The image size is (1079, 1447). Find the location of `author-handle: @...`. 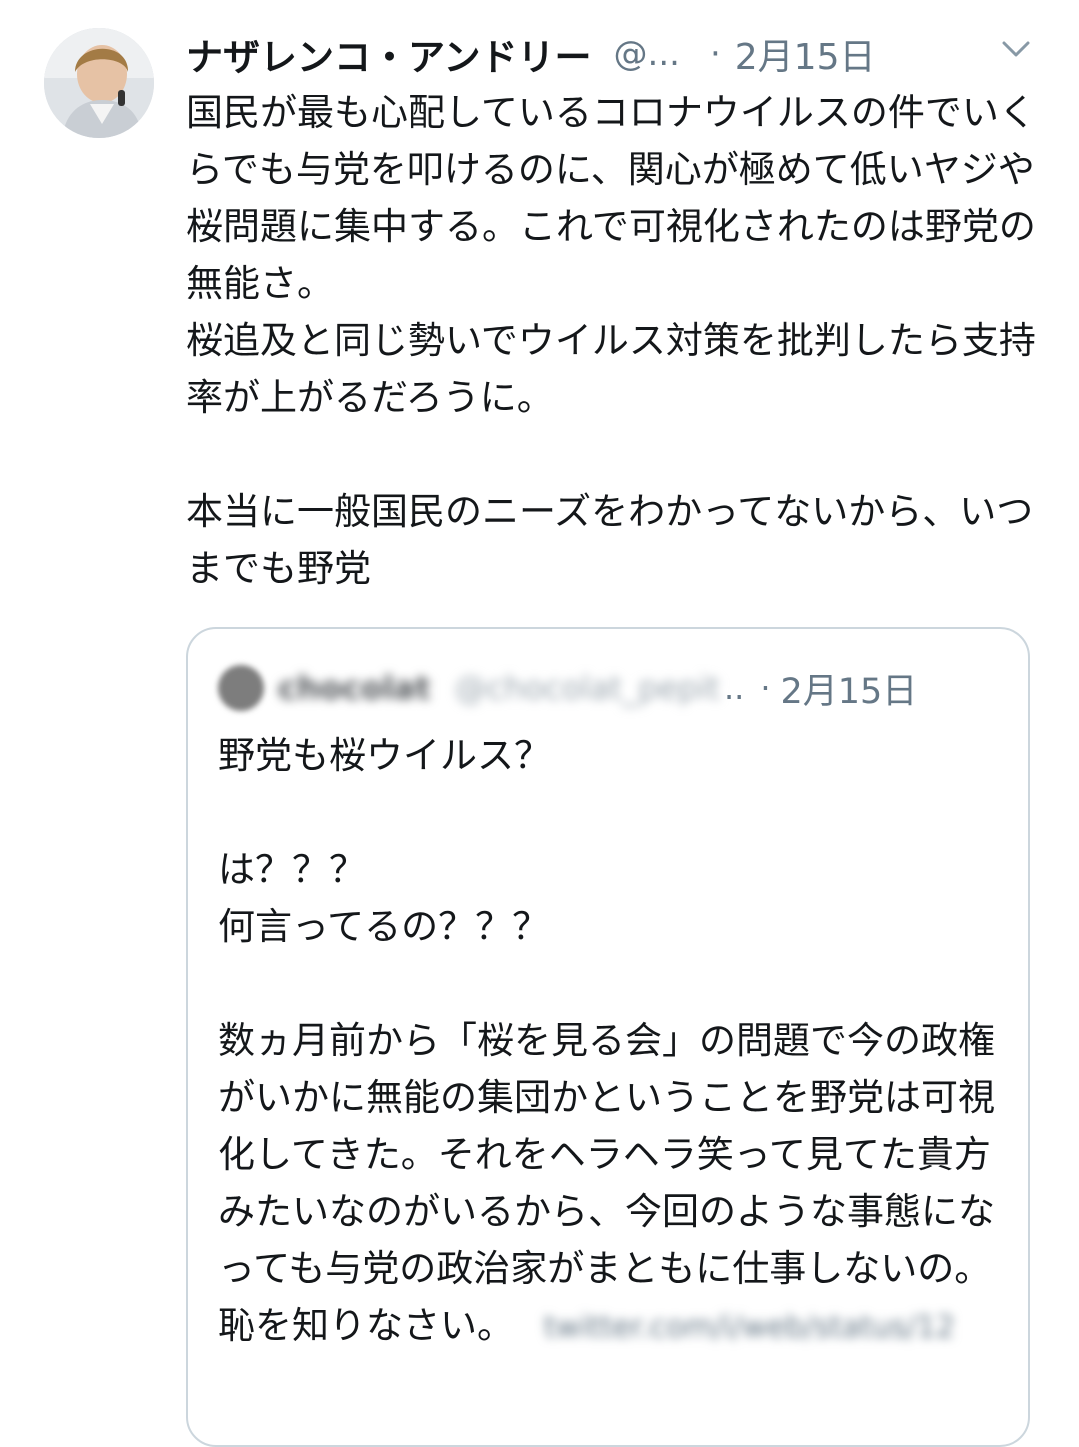

author-handle: @... is located at coordinates (647, 54).